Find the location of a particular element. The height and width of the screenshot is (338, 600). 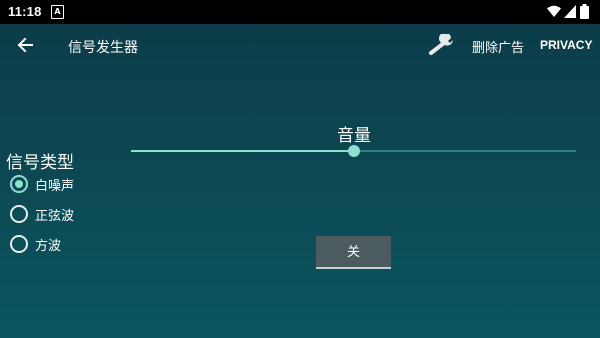

volume-slider is located at coordinates (353, 151).